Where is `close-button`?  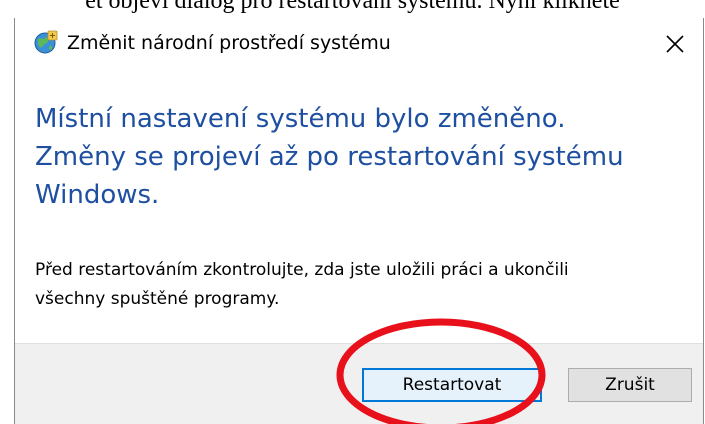 close-button is located at coordinates (675, 44).